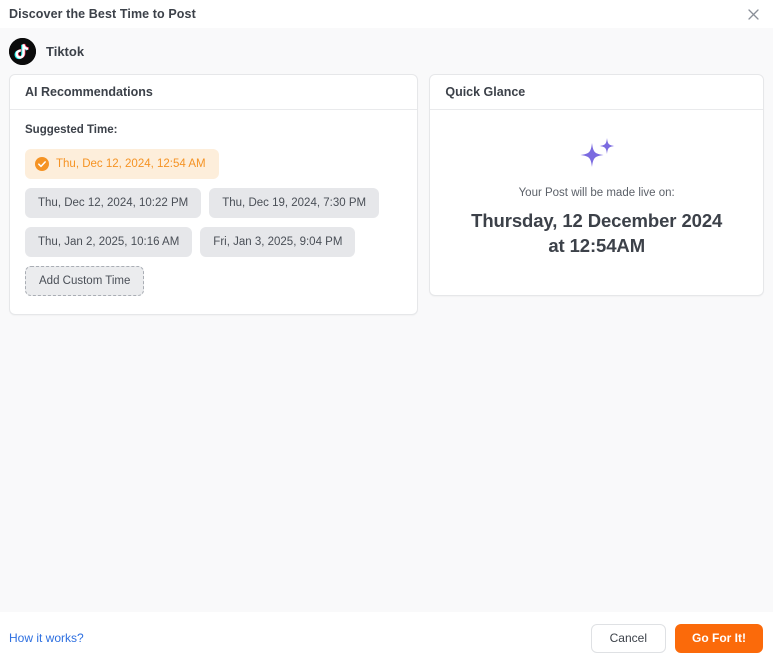 This screenshot has height=664, width=773. I want to click on time-chip: Thu, Dec 19, 2024, 7:30 PM, so click(294, 203).